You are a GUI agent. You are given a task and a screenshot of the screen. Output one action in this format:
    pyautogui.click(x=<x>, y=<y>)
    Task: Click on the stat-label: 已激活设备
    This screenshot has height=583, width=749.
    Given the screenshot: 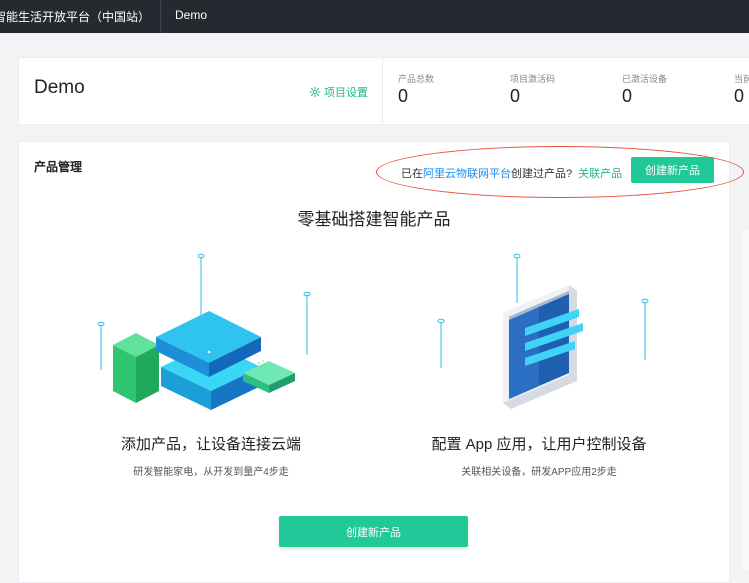 What is the action you would take?
    pyautogui.click(x=645, y=79)
    